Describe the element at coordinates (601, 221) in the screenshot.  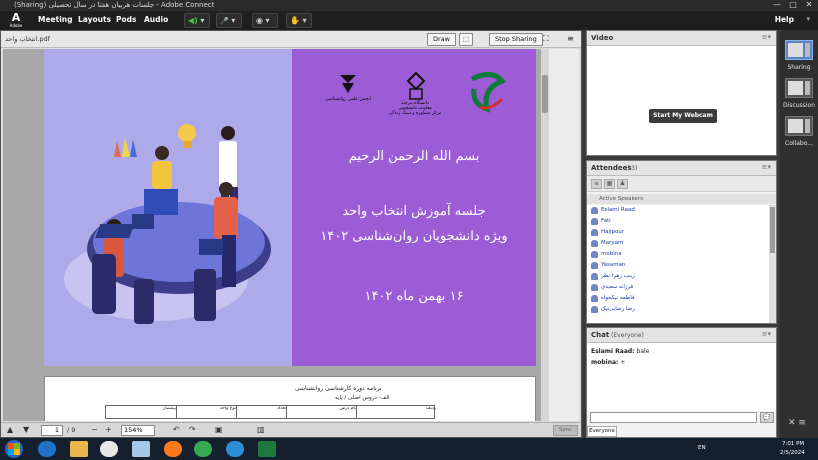
I see `list-item: Fati` at that location.